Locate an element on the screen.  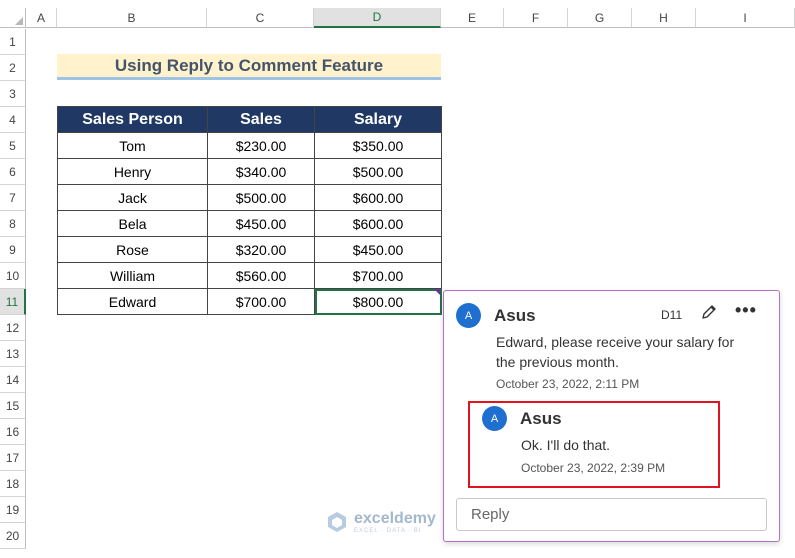
row-header-8: 8 is located at coordinates (13, 224).